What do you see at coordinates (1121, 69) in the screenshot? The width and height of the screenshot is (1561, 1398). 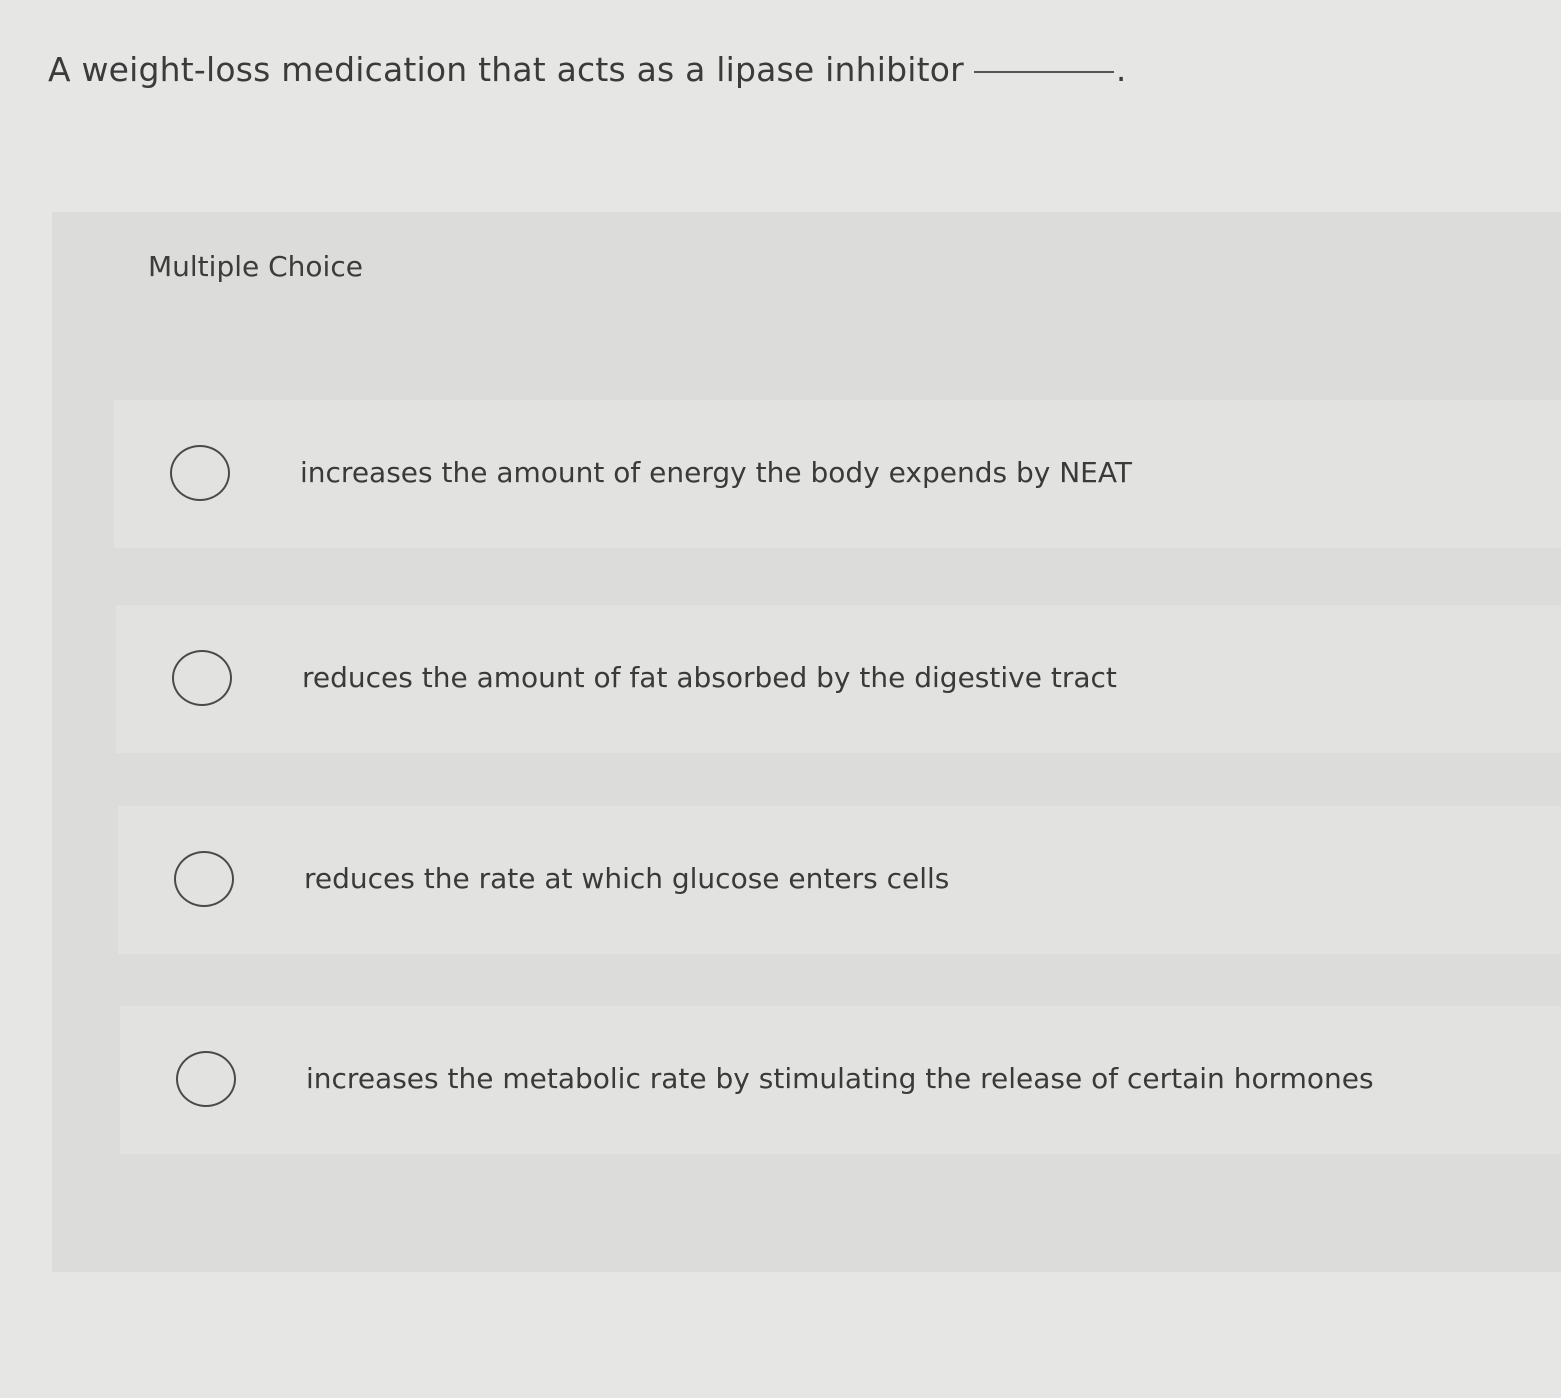 I see `question-end-punctuation: .` at bounding box center [1121, 69].